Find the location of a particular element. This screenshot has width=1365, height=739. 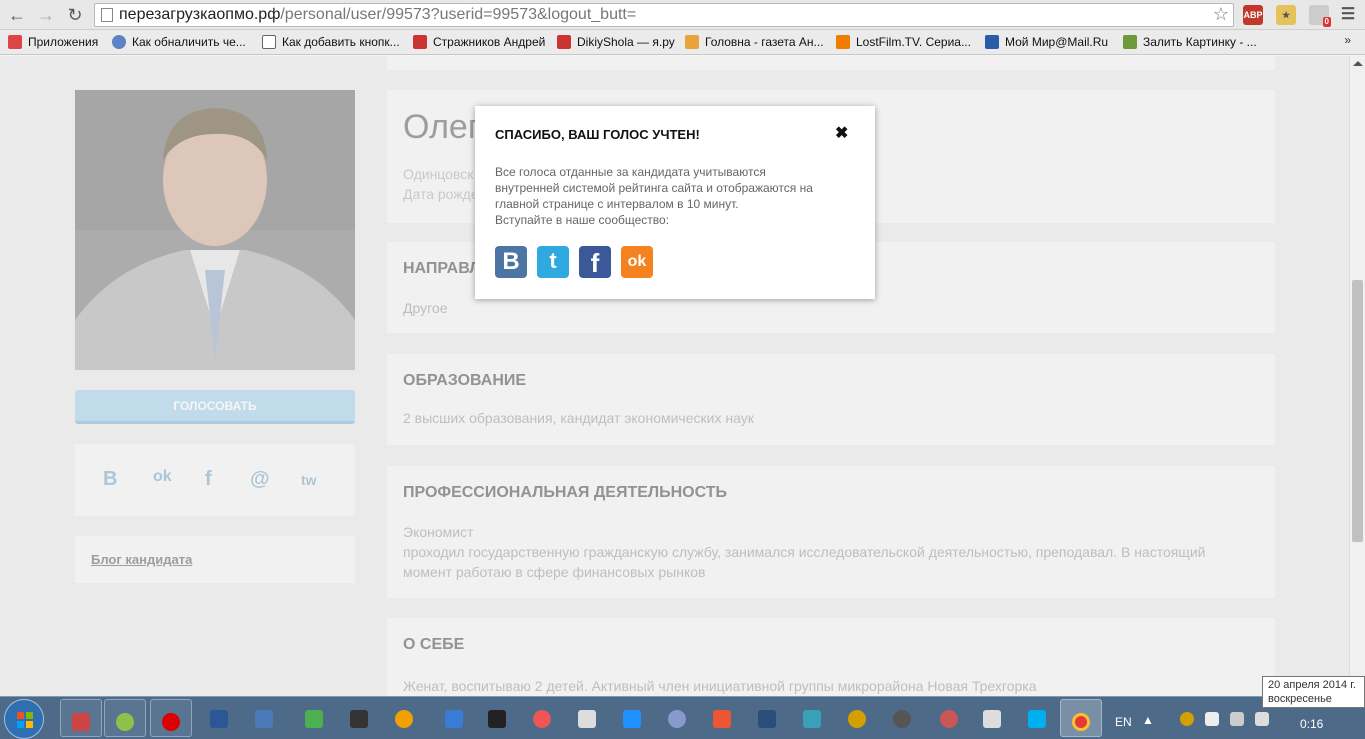

scroll-up-icon is located at coordinates (1358, 63).